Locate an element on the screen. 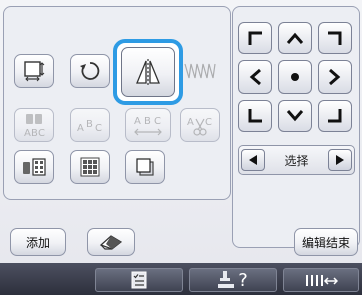 The image size is (362, 295). center-button is located at coordinates (295, 77).